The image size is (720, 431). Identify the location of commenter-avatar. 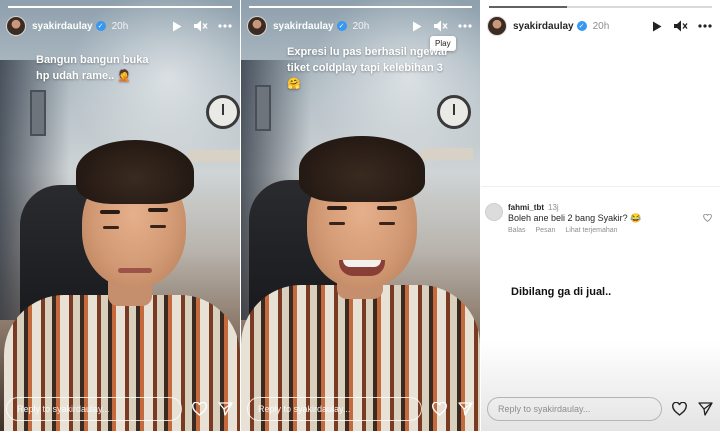
(494, 212).